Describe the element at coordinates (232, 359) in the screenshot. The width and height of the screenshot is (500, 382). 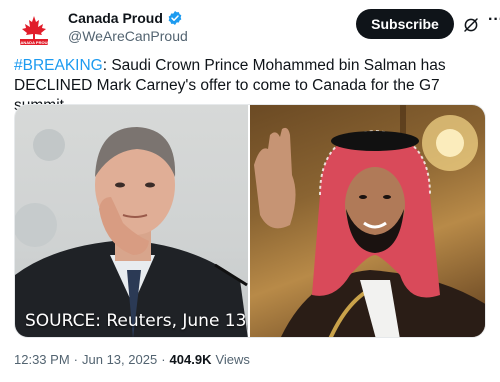
I see `views-label: Views` at that location.